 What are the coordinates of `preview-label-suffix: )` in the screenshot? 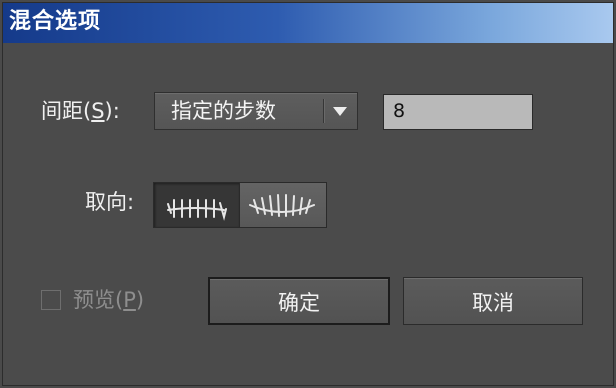 It's located at (140, 300).